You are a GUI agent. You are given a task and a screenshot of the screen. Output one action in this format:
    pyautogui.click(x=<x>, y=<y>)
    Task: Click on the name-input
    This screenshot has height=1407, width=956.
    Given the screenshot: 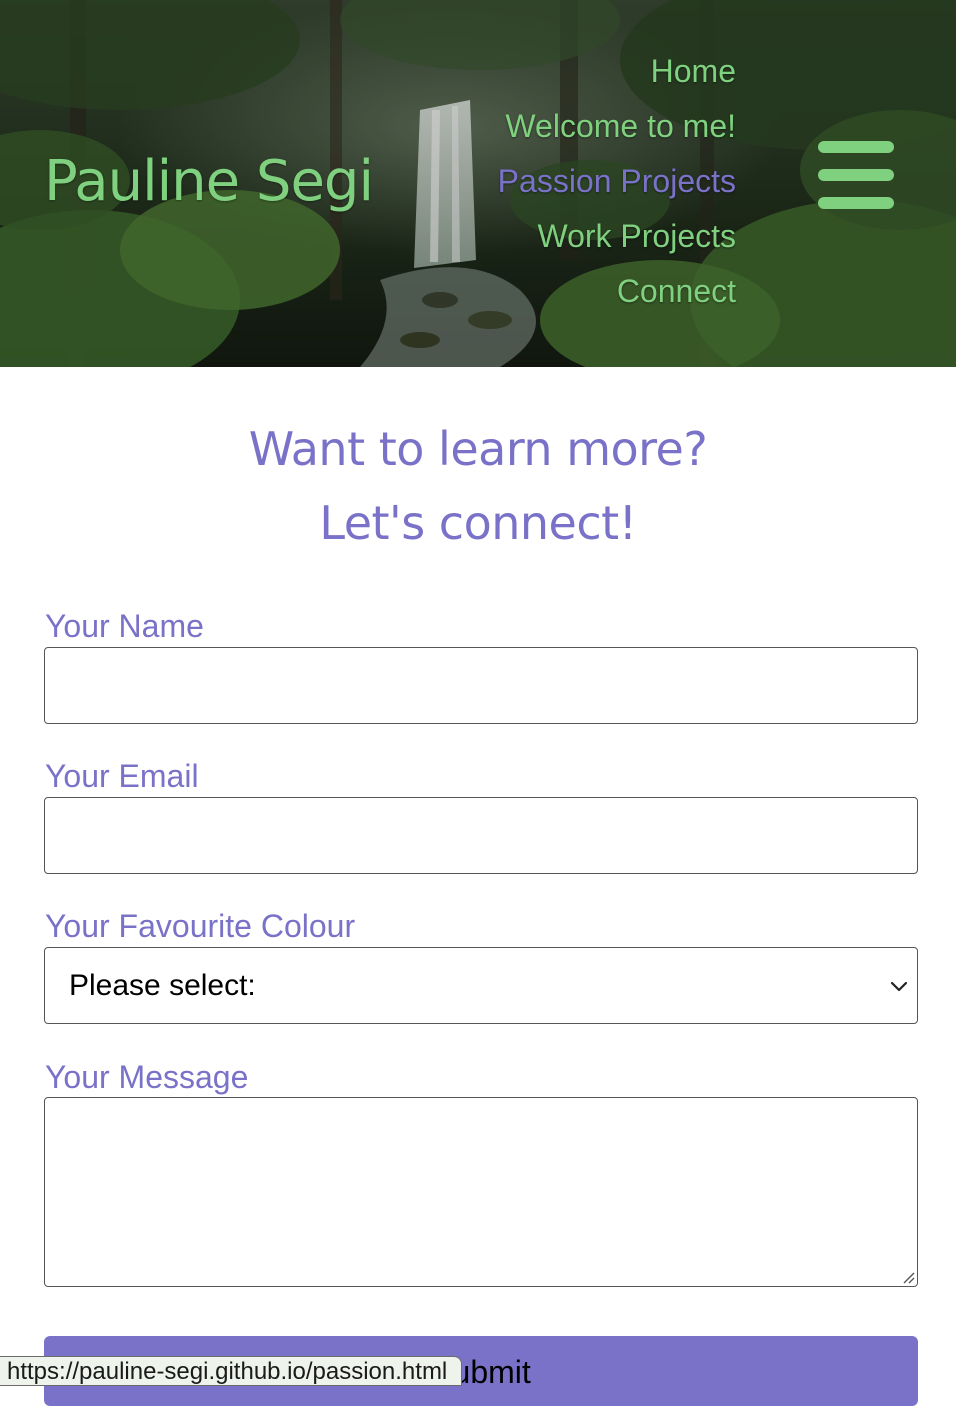 What is the action you would take?
    pyautogui.click(x=481, y=685)
    